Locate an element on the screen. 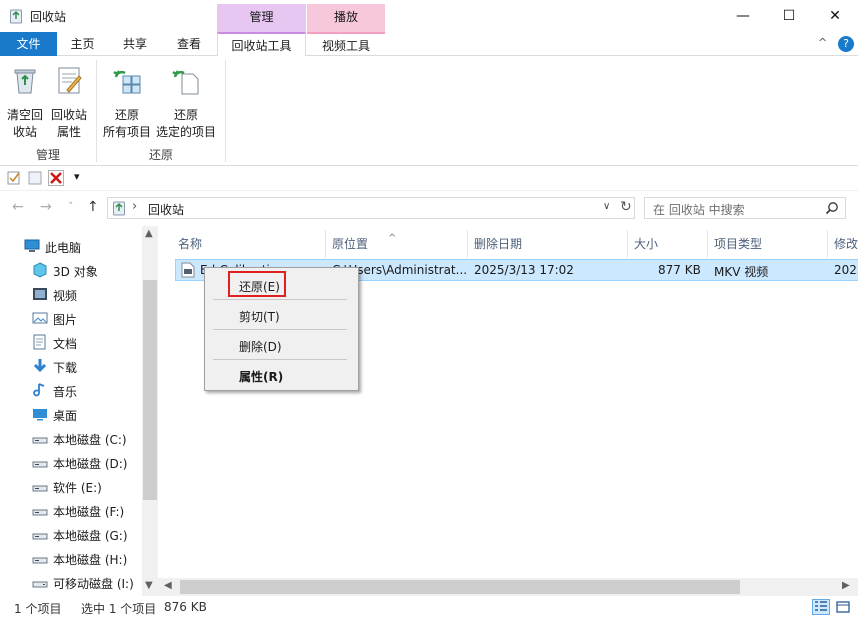 This screenshot has width=858, height=618. sidebar-item-label: 本地磁盘 (D:) is located at coordinates (90, 464).